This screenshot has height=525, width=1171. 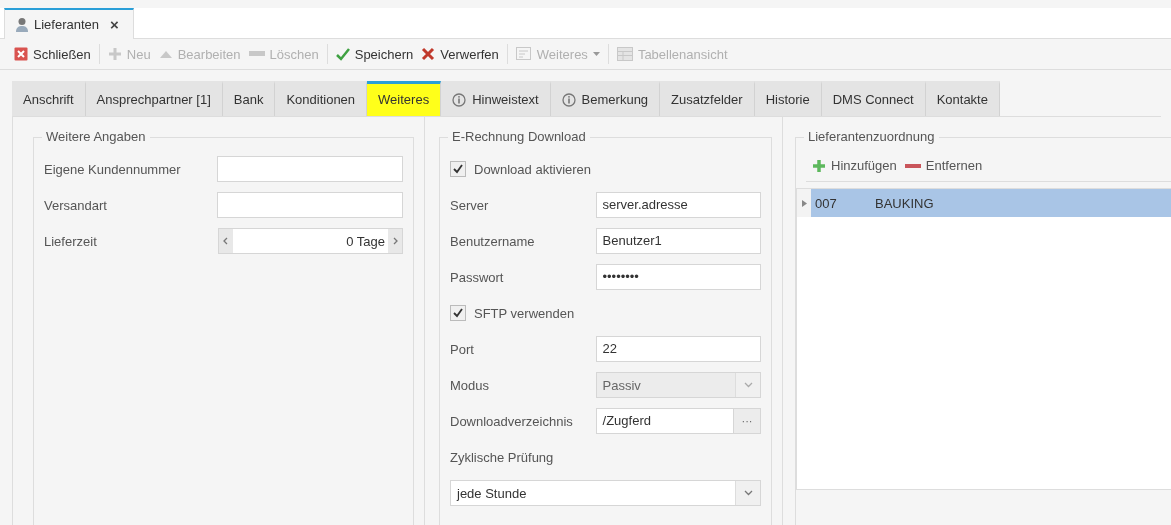 What do you see at coordinates (342, 54) in the screenshot?
I see `check-icon` at bounding box center [342, 54].